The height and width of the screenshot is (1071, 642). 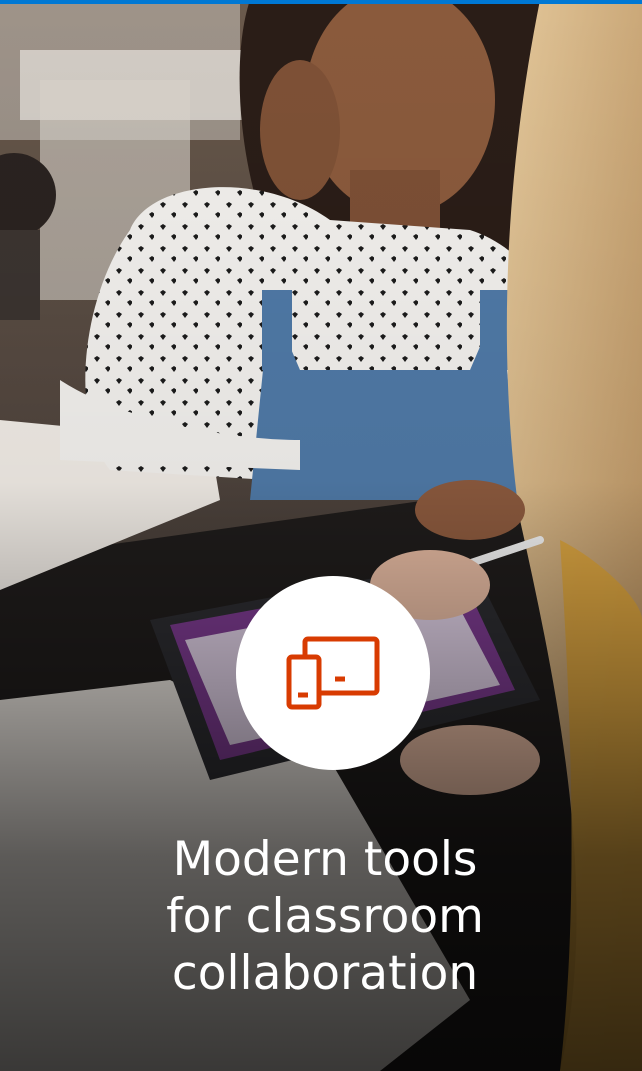 I want to click on devices-icon, so click(x=333, y=673).